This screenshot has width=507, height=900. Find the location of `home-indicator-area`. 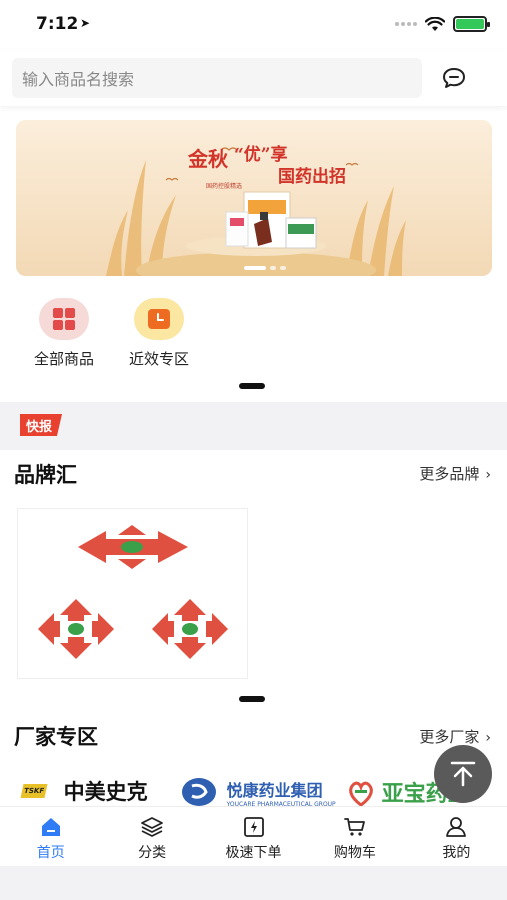

home-indicator-area is located at coordinates (253, 883).